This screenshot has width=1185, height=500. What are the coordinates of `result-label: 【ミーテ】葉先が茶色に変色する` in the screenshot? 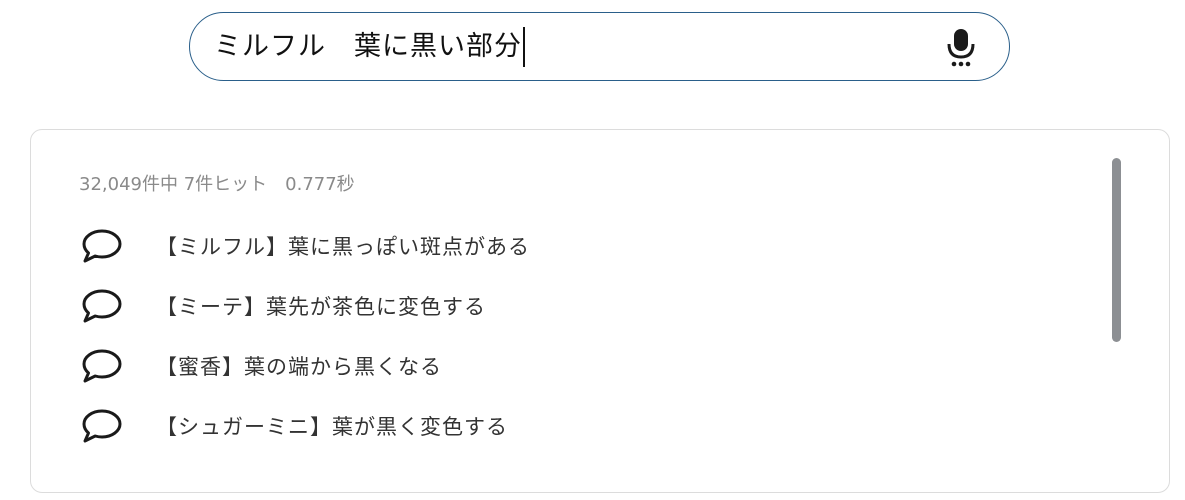 It's located at (321, 307).